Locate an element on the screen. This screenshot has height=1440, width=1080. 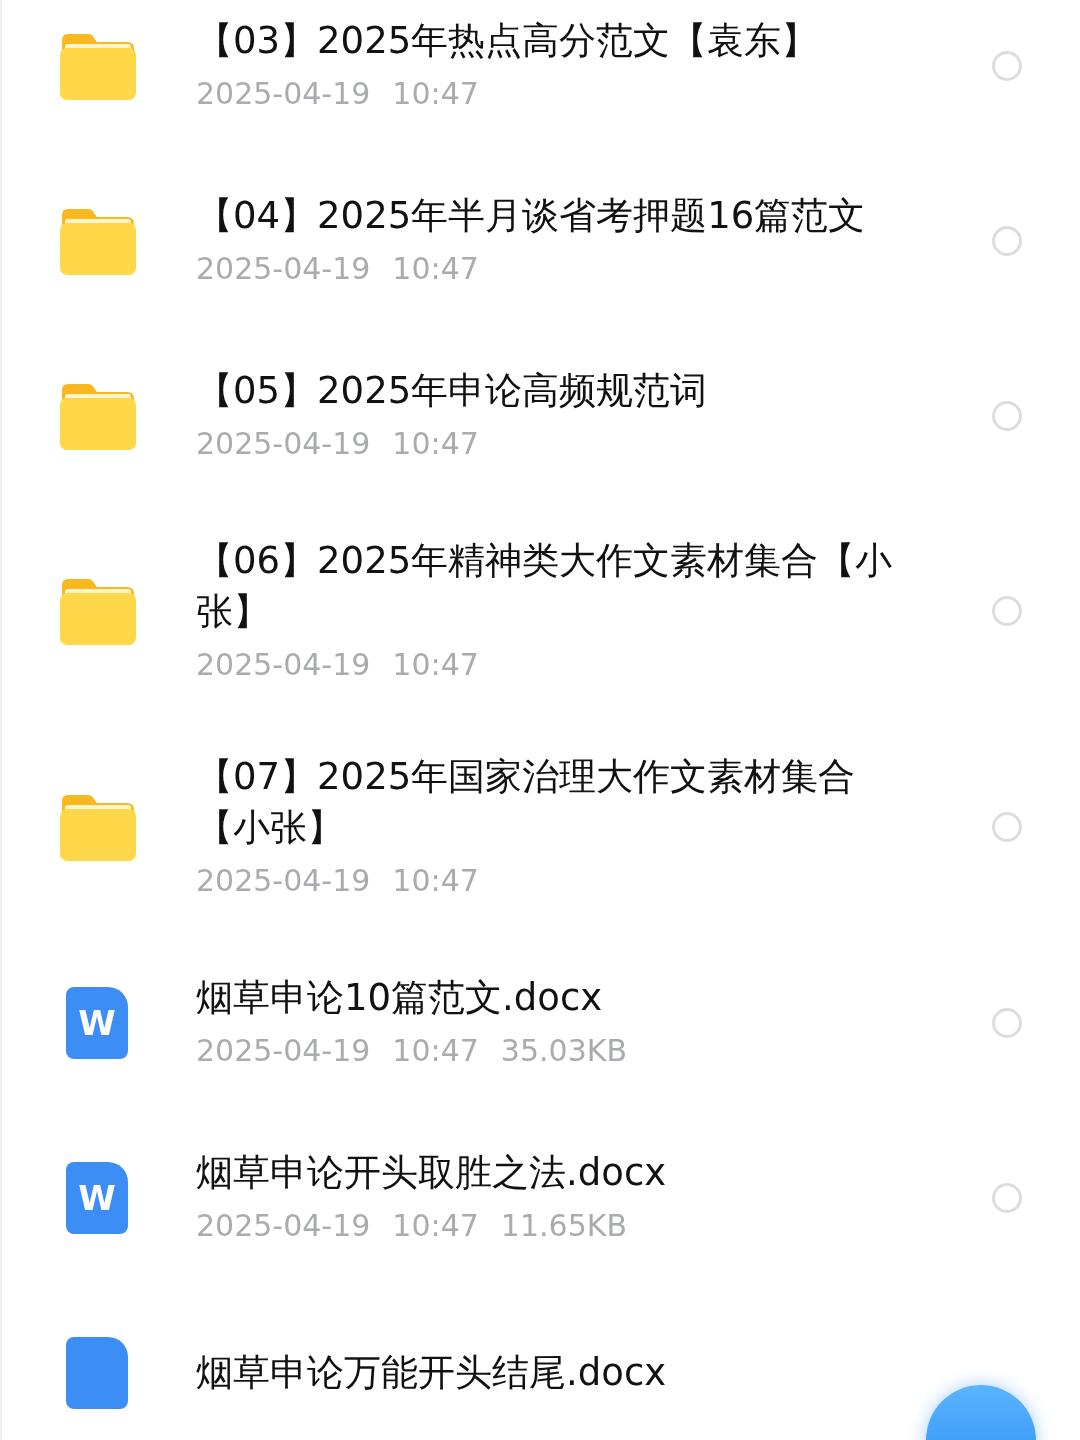
file-name: 【07】2025年国家治理大作文素材集合【小张】 is located at coordinates (526, 802).